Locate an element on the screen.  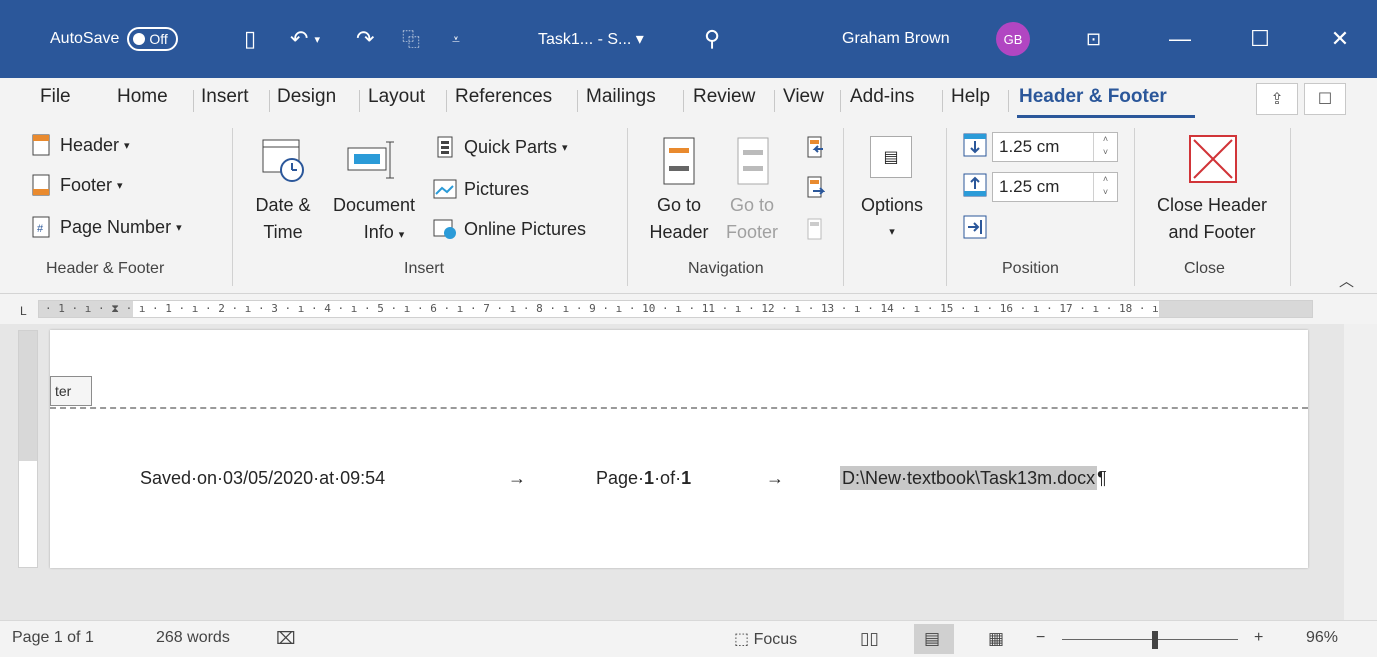
close-header-footer-button: Close Header and Footer is located at coordinates (1212, 190).